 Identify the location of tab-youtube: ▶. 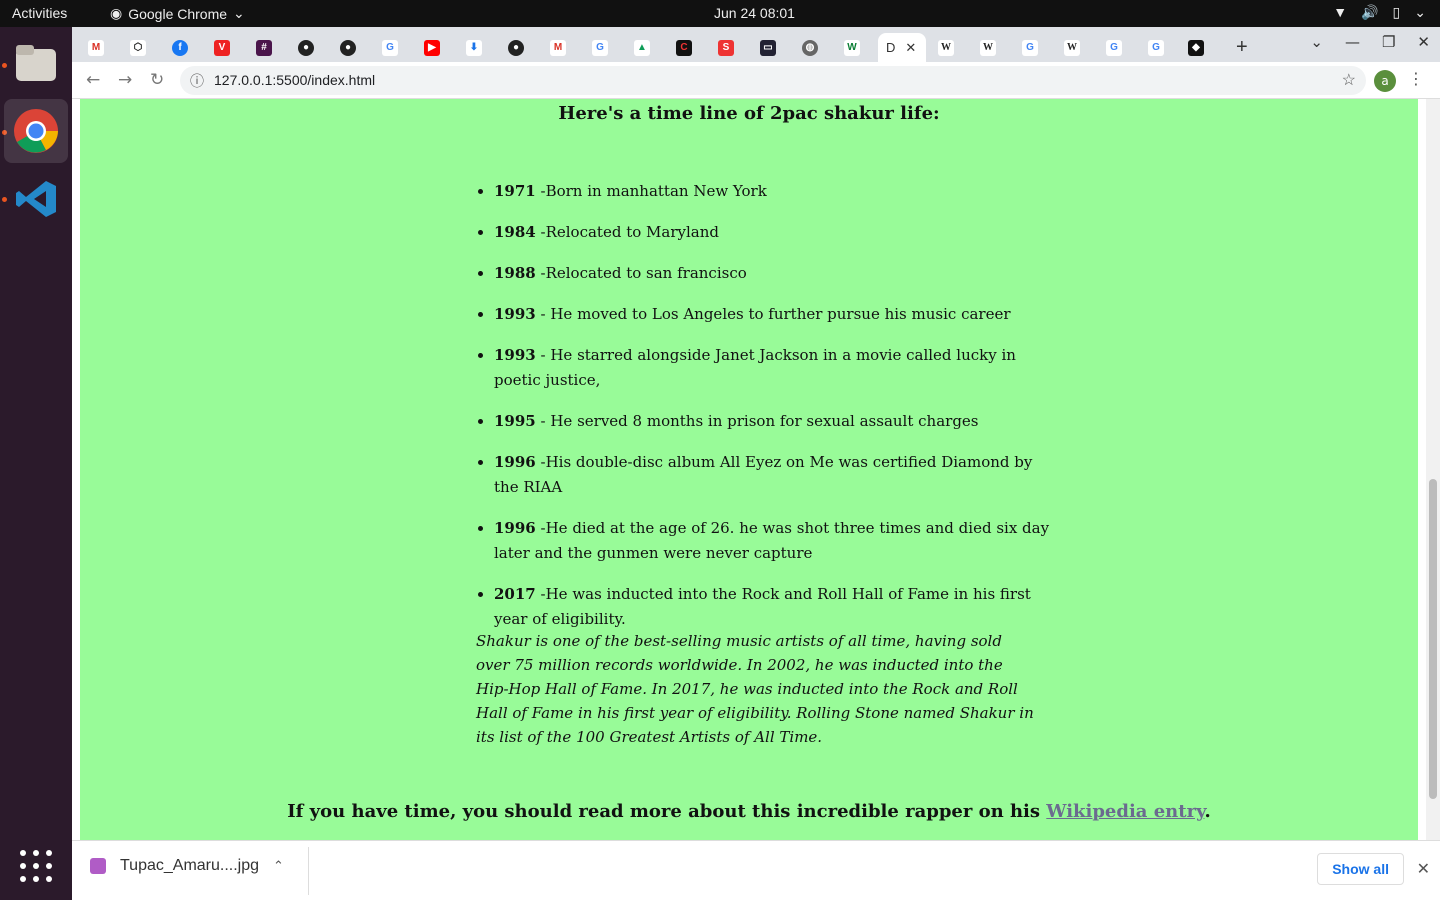
(428, 47).